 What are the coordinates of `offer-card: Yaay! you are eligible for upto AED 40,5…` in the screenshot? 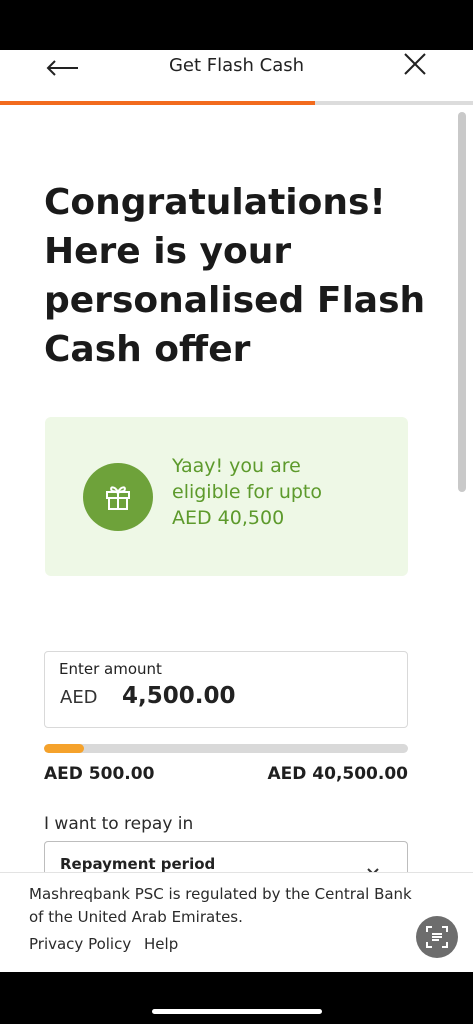 It's located at (226, 496).